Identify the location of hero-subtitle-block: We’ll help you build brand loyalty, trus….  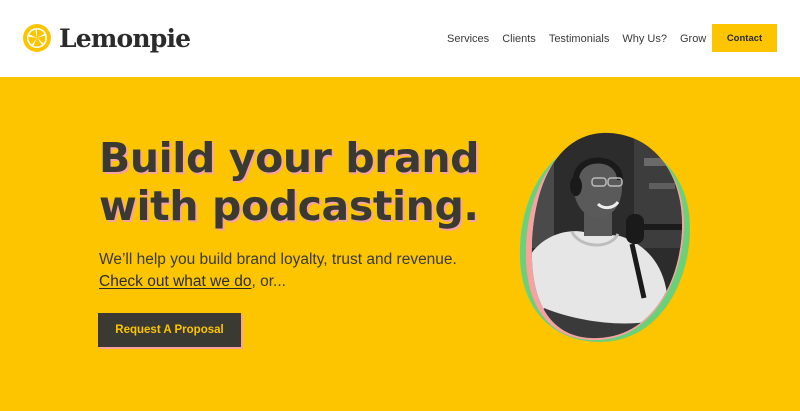
(278, 271).